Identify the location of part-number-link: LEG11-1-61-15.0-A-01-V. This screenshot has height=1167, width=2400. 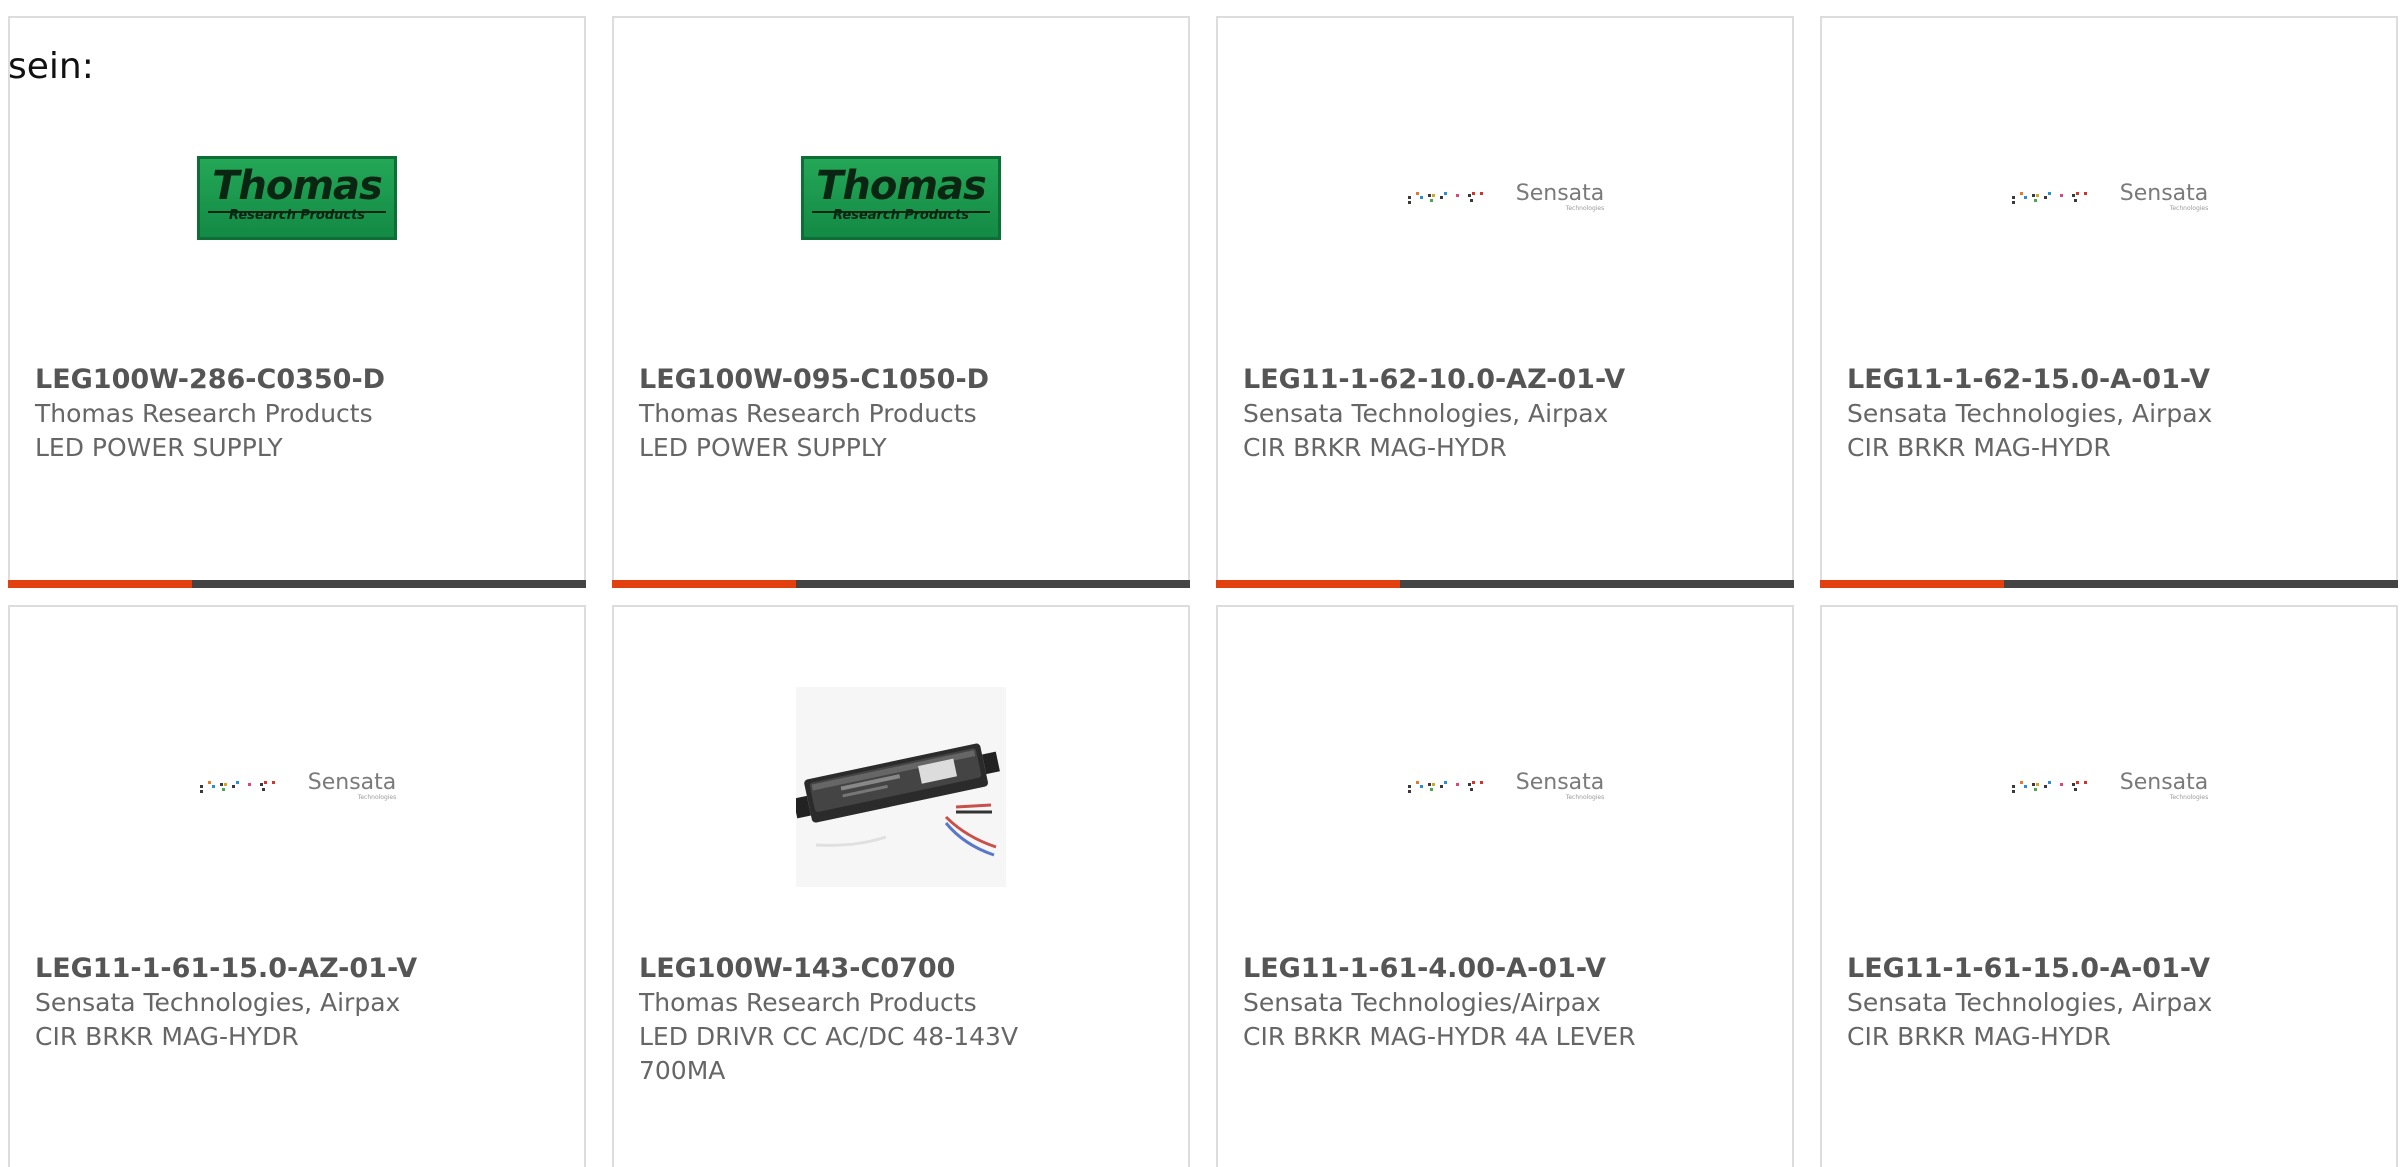
(2111, 969).